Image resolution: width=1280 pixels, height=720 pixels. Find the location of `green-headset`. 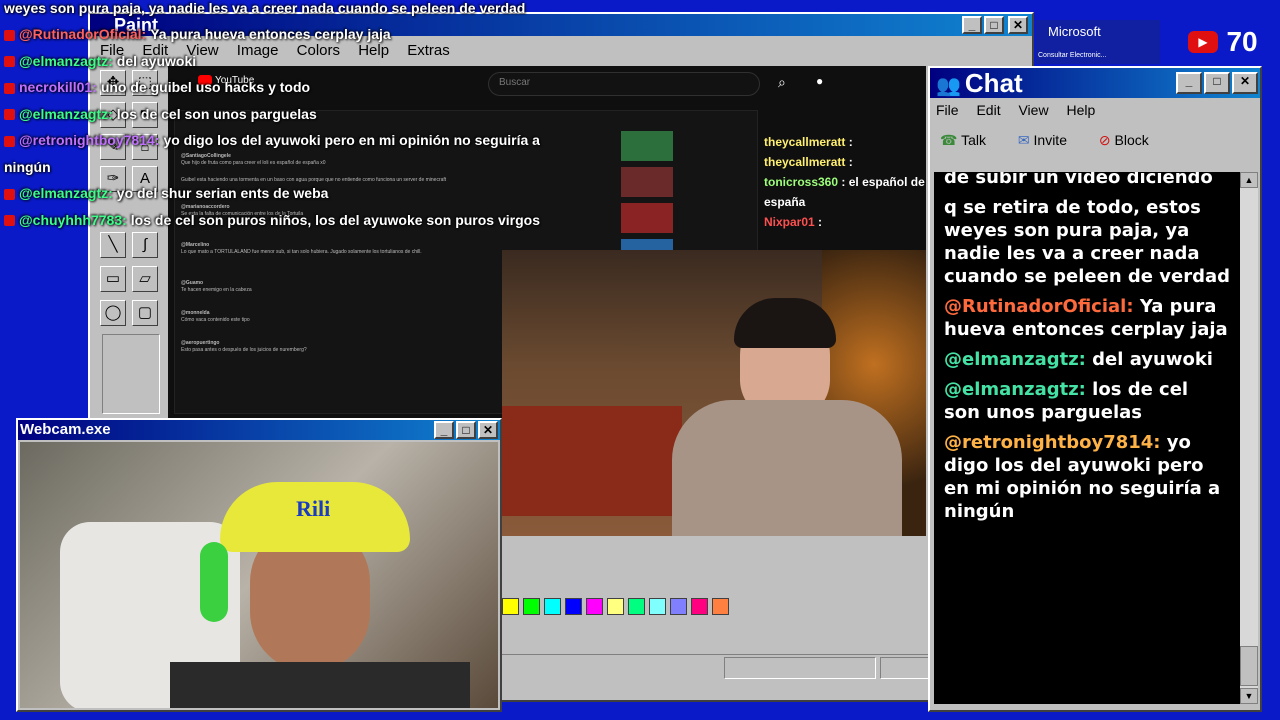

green-headset is located at coordinates (214, 582).